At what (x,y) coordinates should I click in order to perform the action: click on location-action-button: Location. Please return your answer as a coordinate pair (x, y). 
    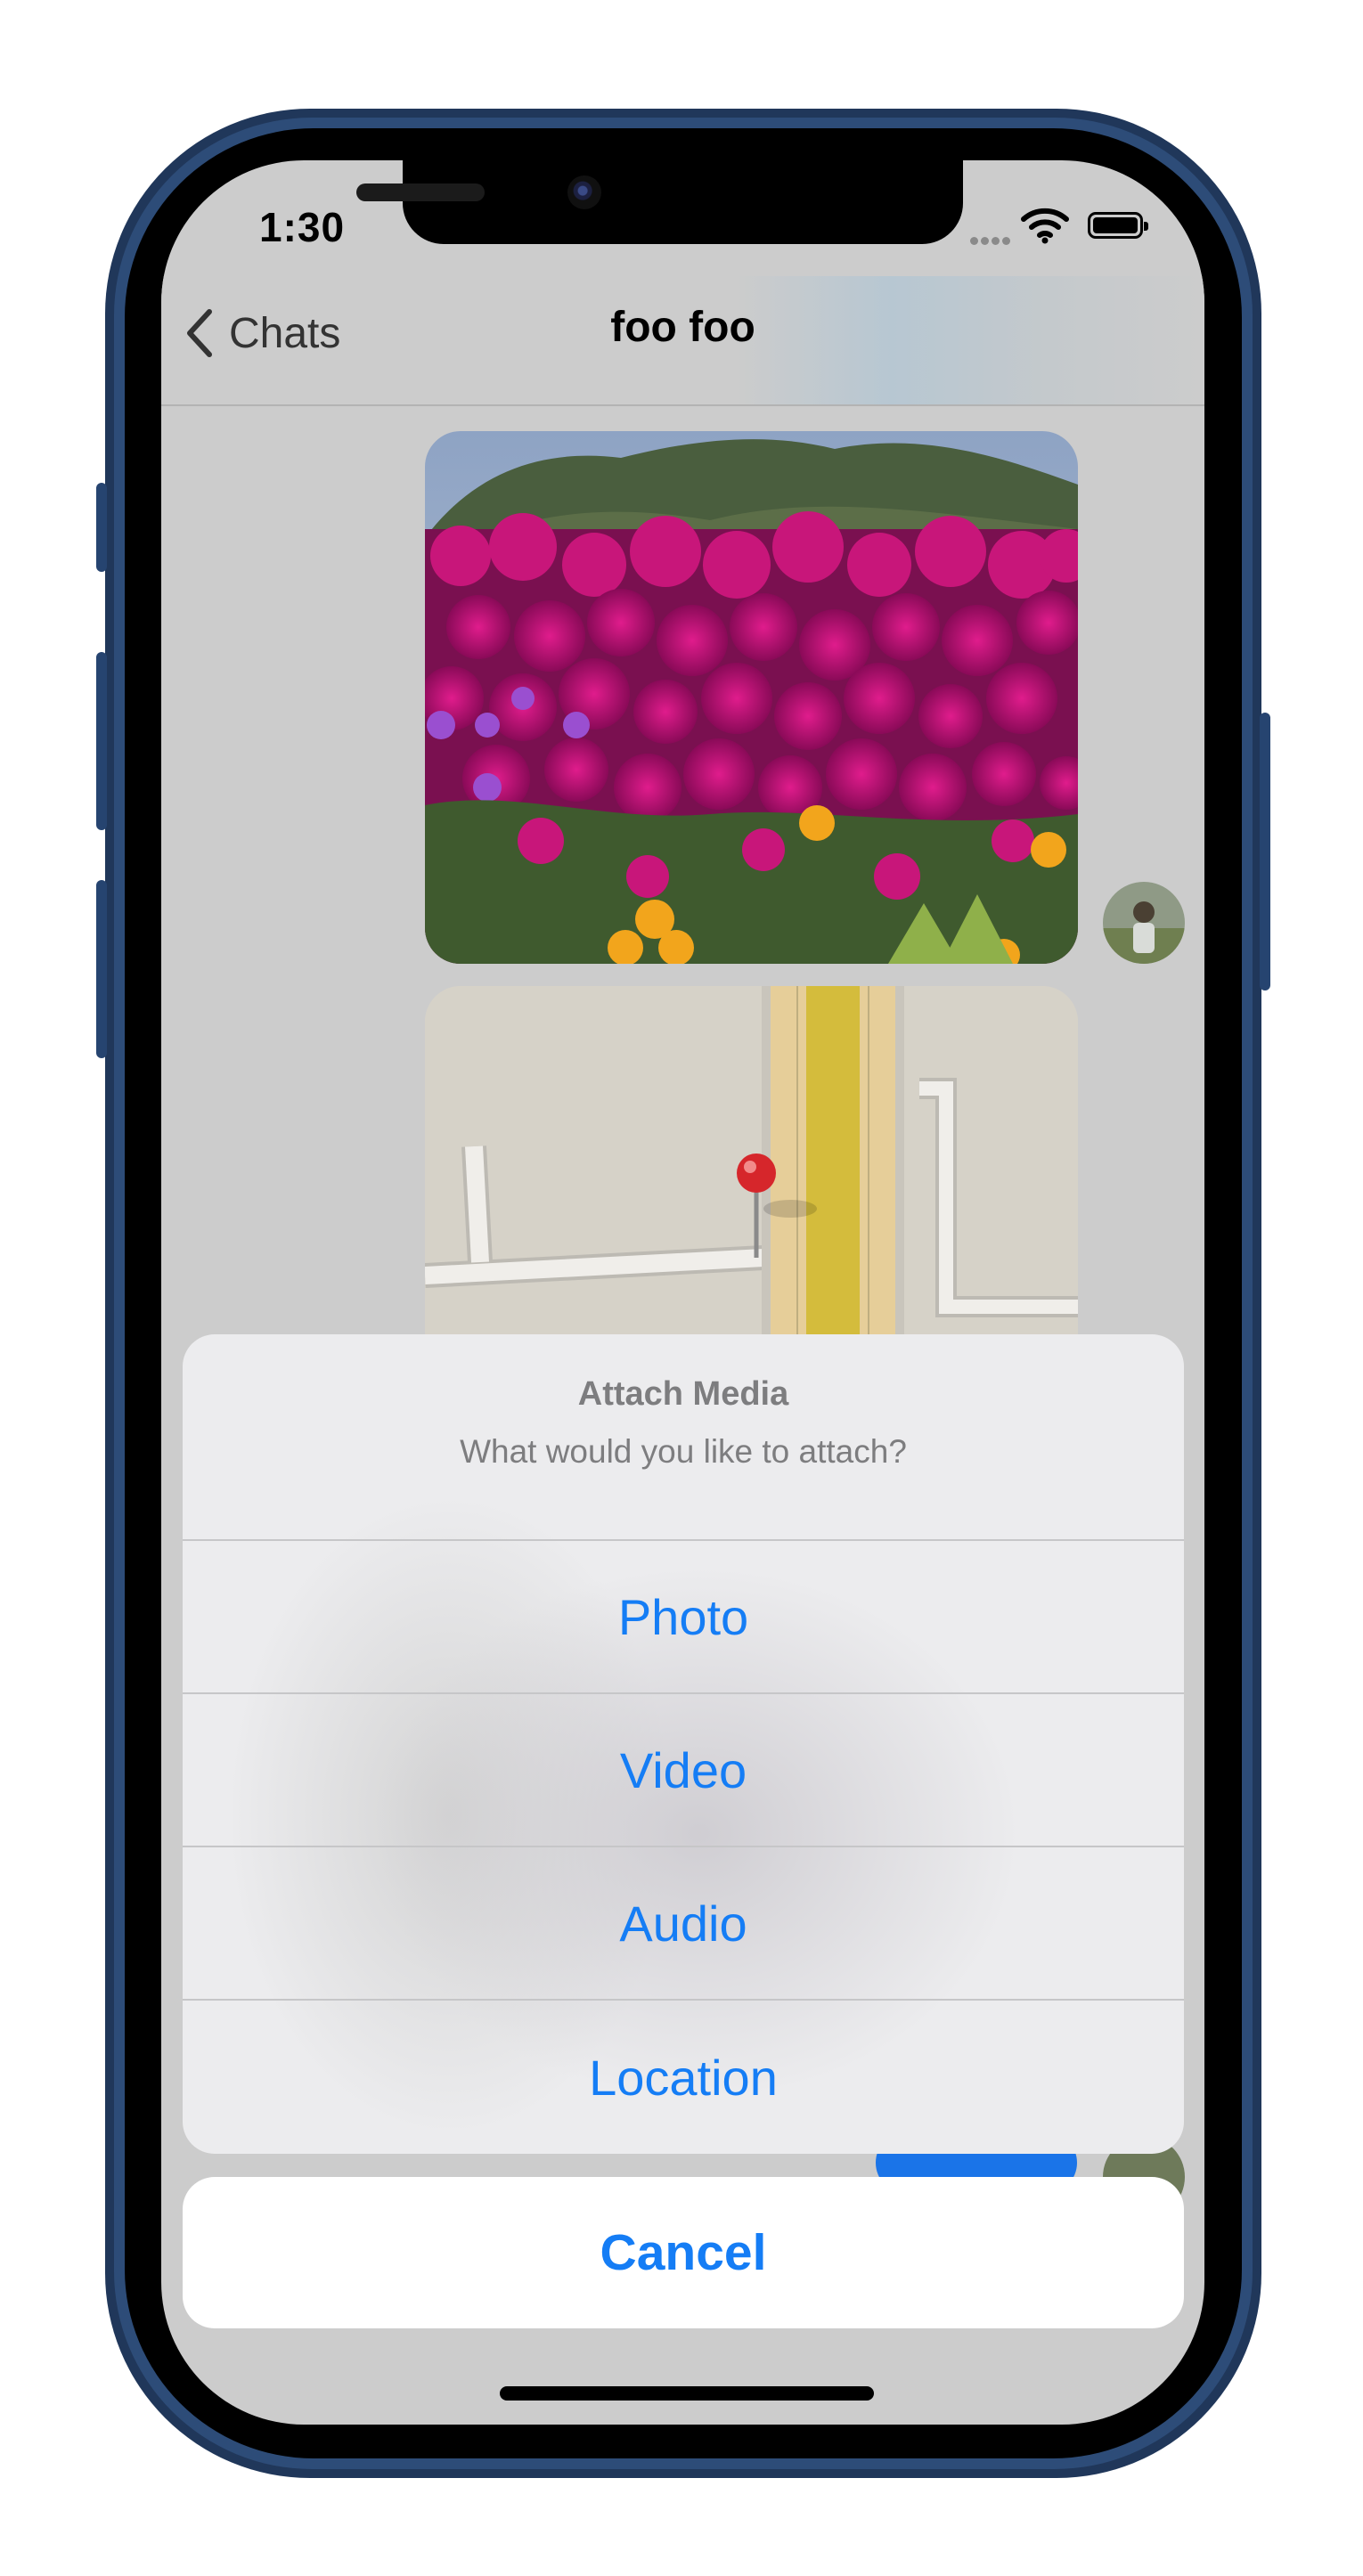
    Looking at the image, I should click on (684, 2077).